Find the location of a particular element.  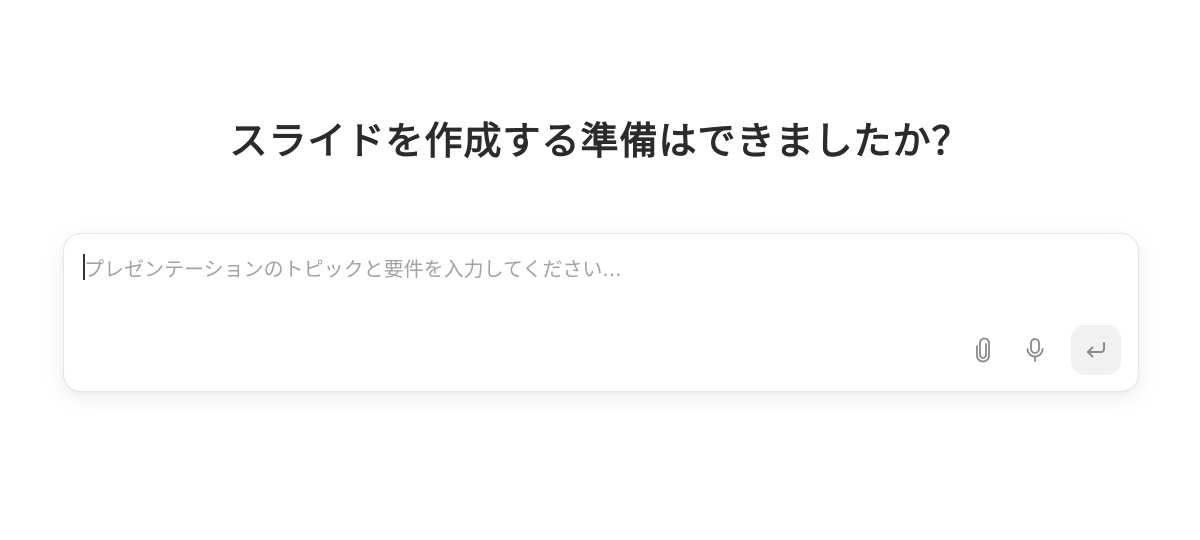

attach-button is located at coordinates (983, 350).